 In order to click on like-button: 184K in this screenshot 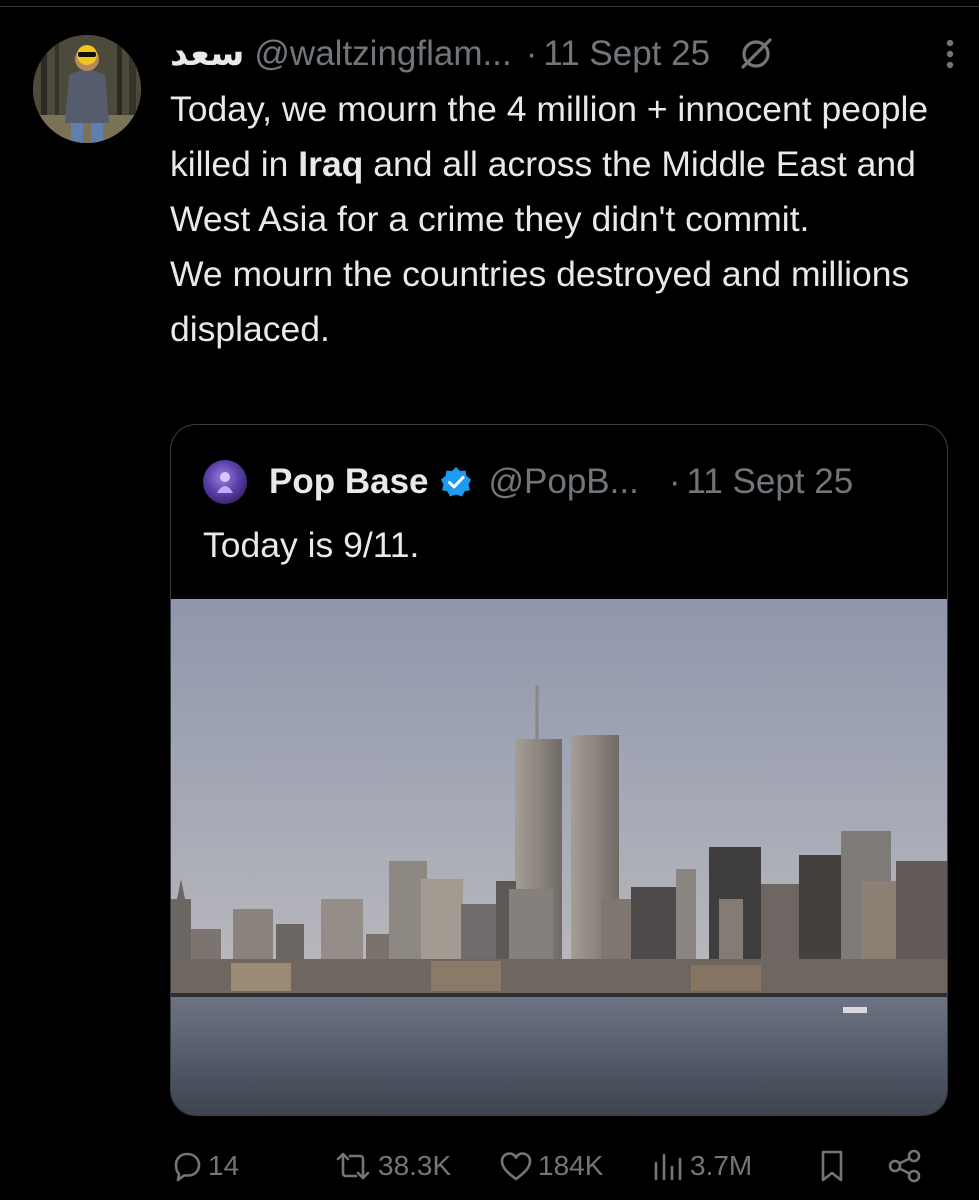, I will do `click(550, 1166)`.